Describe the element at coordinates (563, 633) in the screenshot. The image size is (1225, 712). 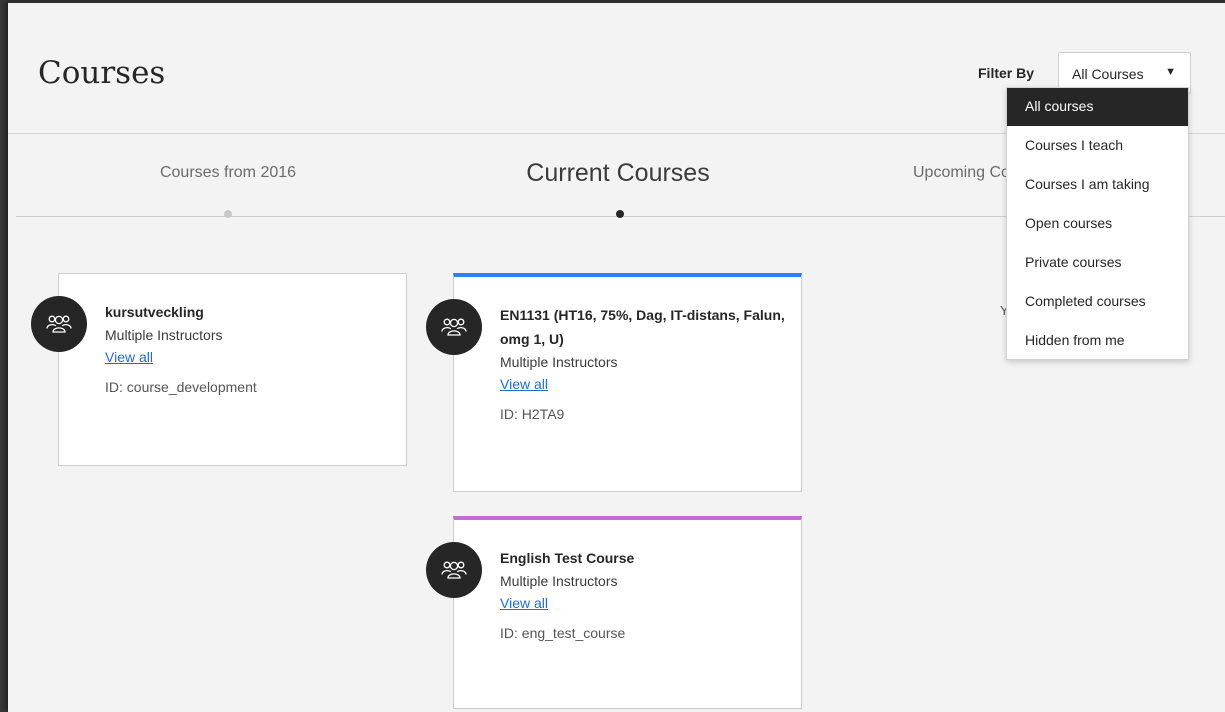
I see `course-id: ID: eng_test_course` at that location.